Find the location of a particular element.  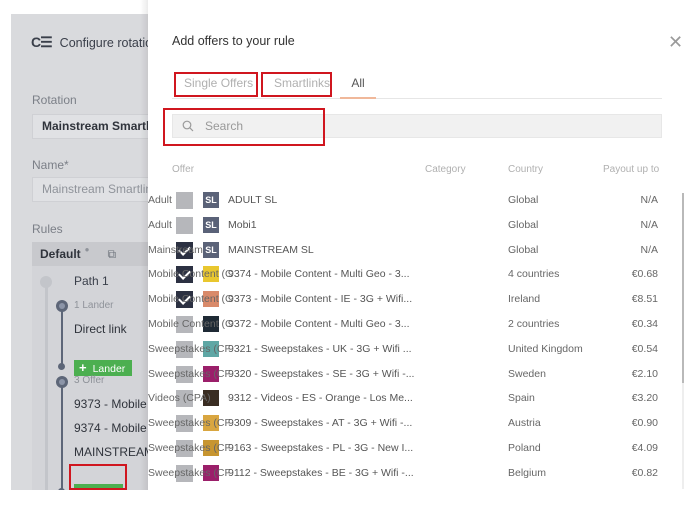

lander-end-node is located at coordinates (61, 366).